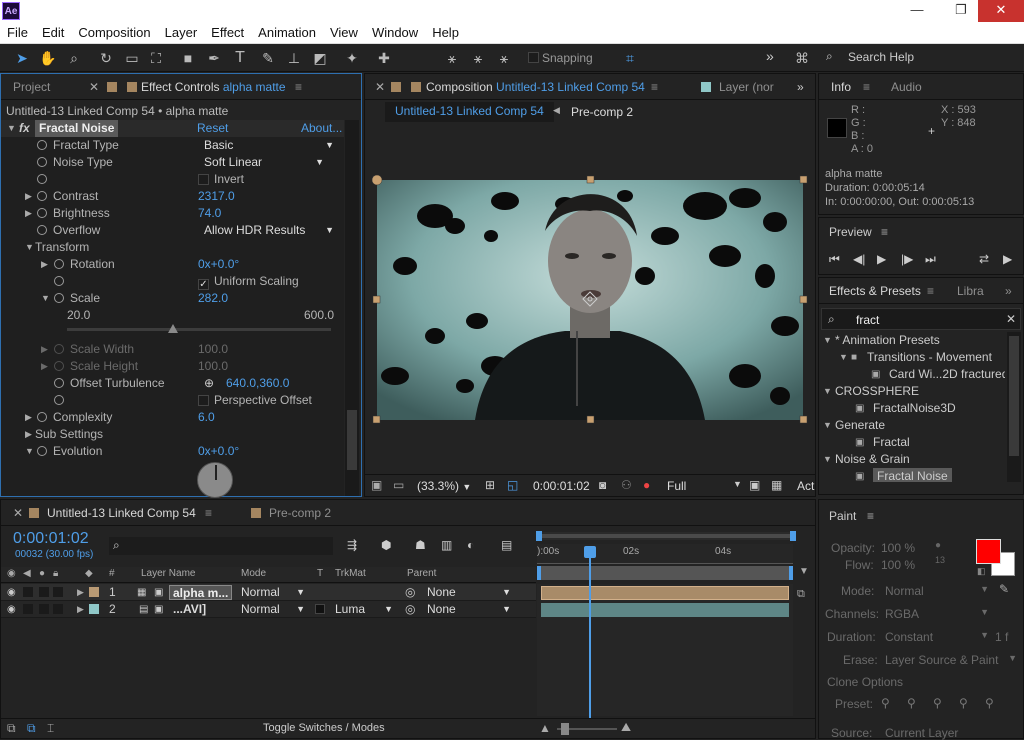  Describe the element at coordinates (737, 484) in the screenshot. I see `chevron-down-icon: ▼` at that location.